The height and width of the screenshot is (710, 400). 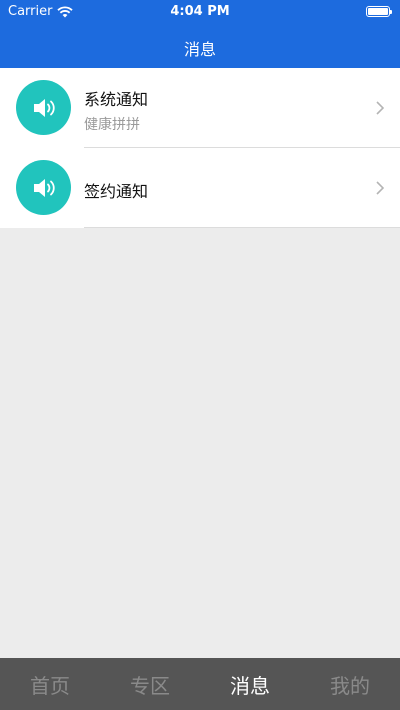 What do you see at coordinates (199, 49) in the screenshot?
I see `page-title: 消息` at bounding box center [199, 49].